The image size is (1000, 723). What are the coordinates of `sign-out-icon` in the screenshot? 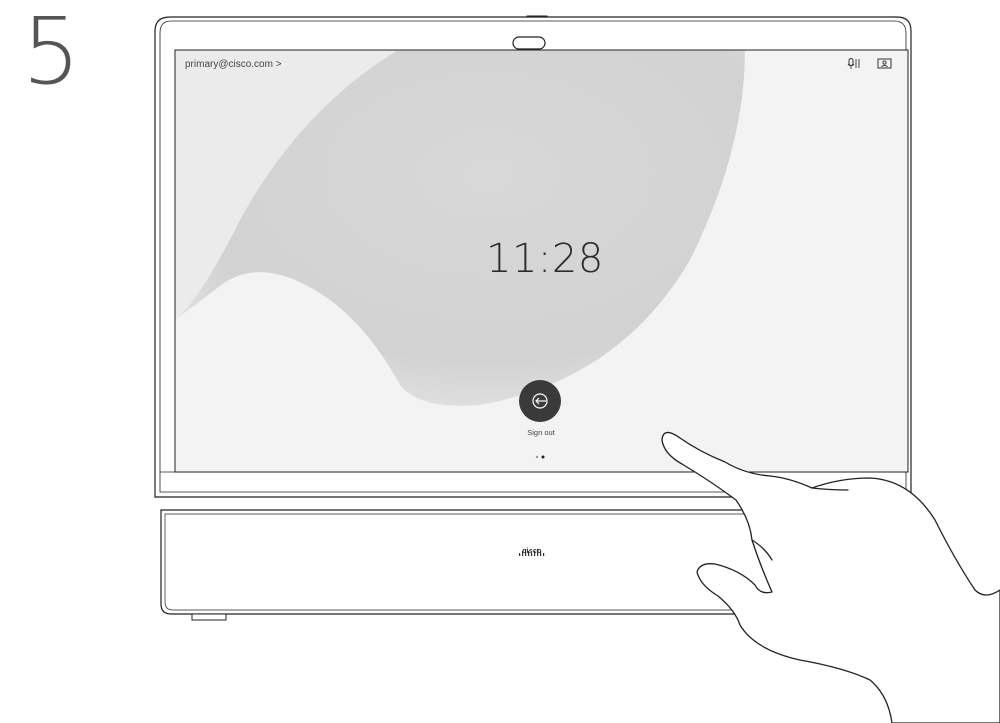 It's located at (540, 401).